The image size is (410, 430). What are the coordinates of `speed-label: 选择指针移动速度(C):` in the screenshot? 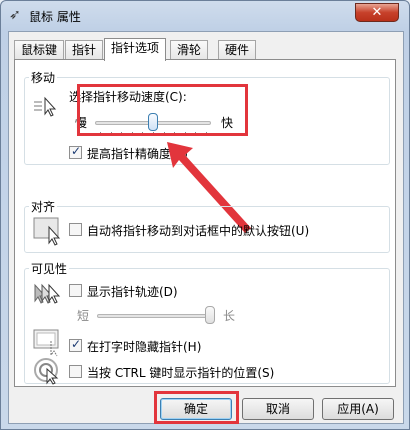 It's located at (128, 97).